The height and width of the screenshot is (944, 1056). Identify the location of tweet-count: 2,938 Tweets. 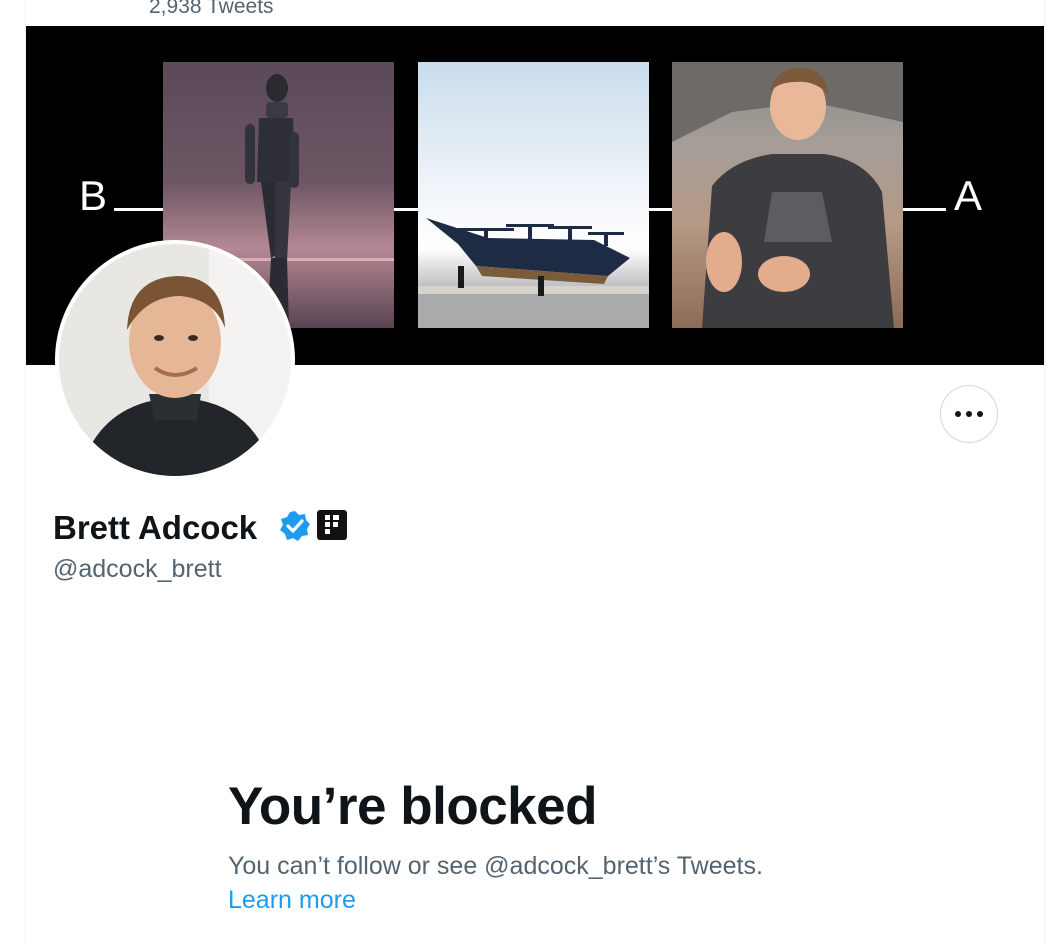
(211, 9).